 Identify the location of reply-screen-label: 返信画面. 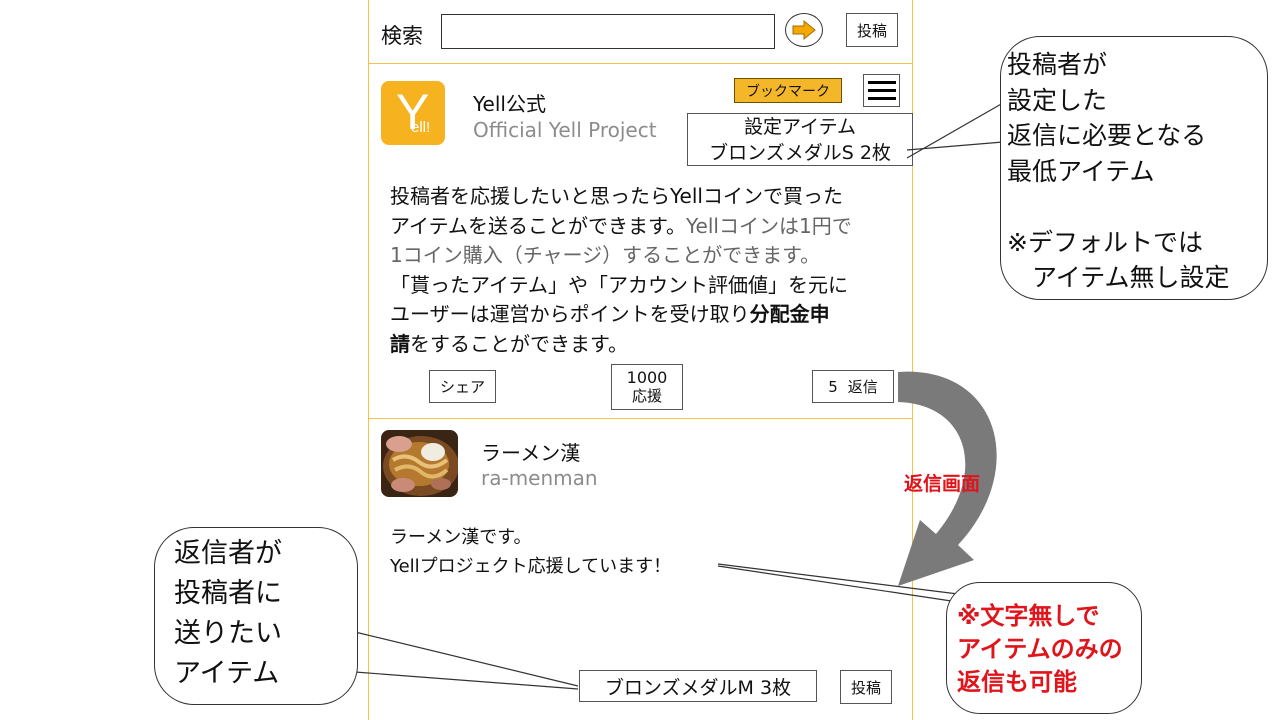
(942, 484).